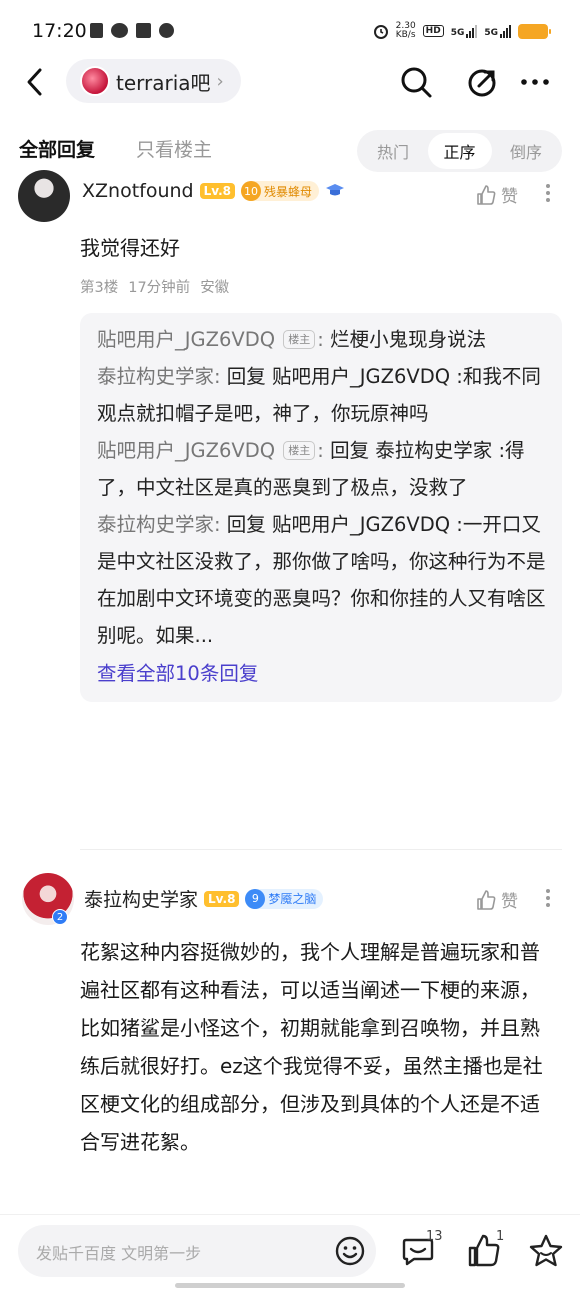  I want to click on smiley-icon, so click(350, 1251).